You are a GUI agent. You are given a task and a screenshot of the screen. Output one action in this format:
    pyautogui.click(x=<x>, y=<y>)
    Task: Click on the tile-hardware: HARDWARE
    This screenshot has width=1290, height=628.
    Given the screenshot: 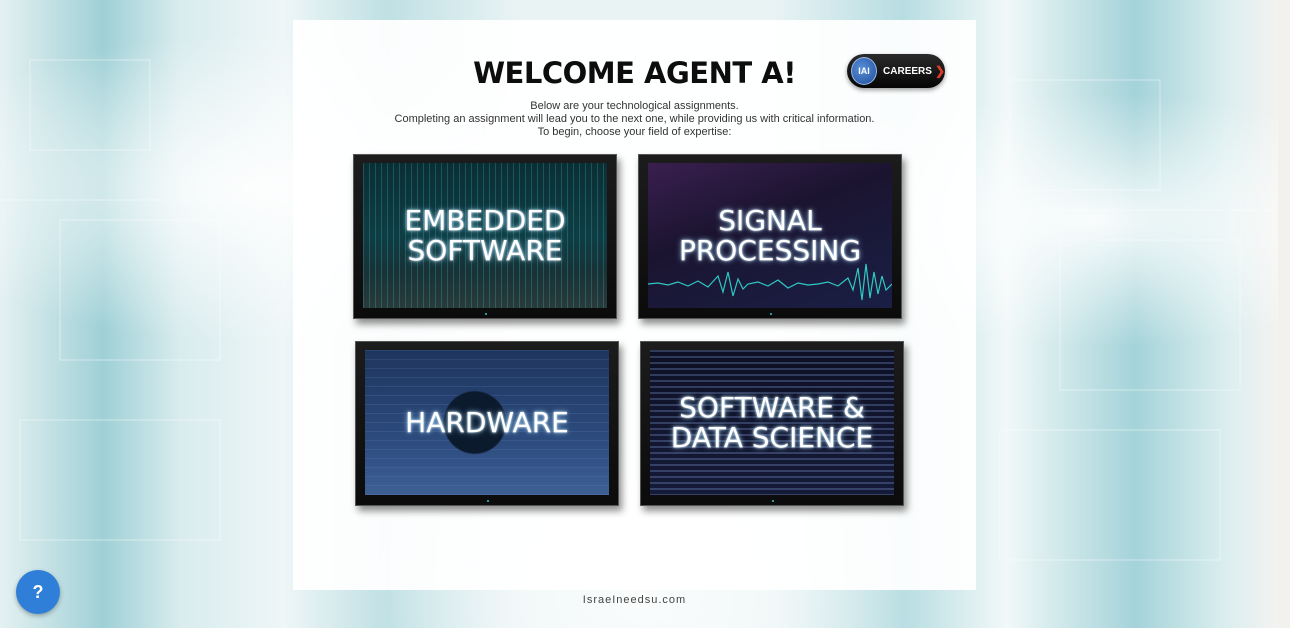 What is the action you would take?
    pyautogui.click(x=487, y=423)
    